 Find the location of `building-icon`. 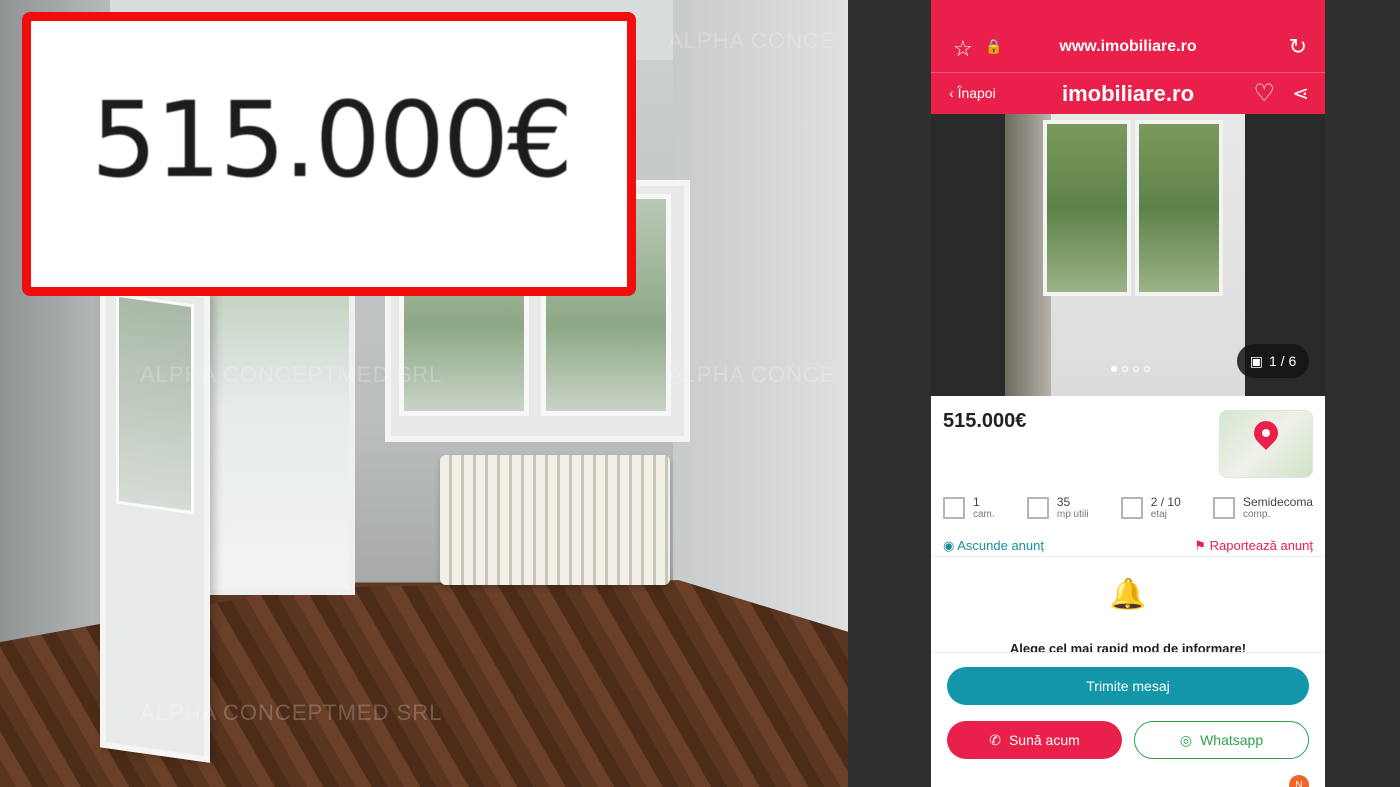

building-icon is located at coordinates (1131, 508).